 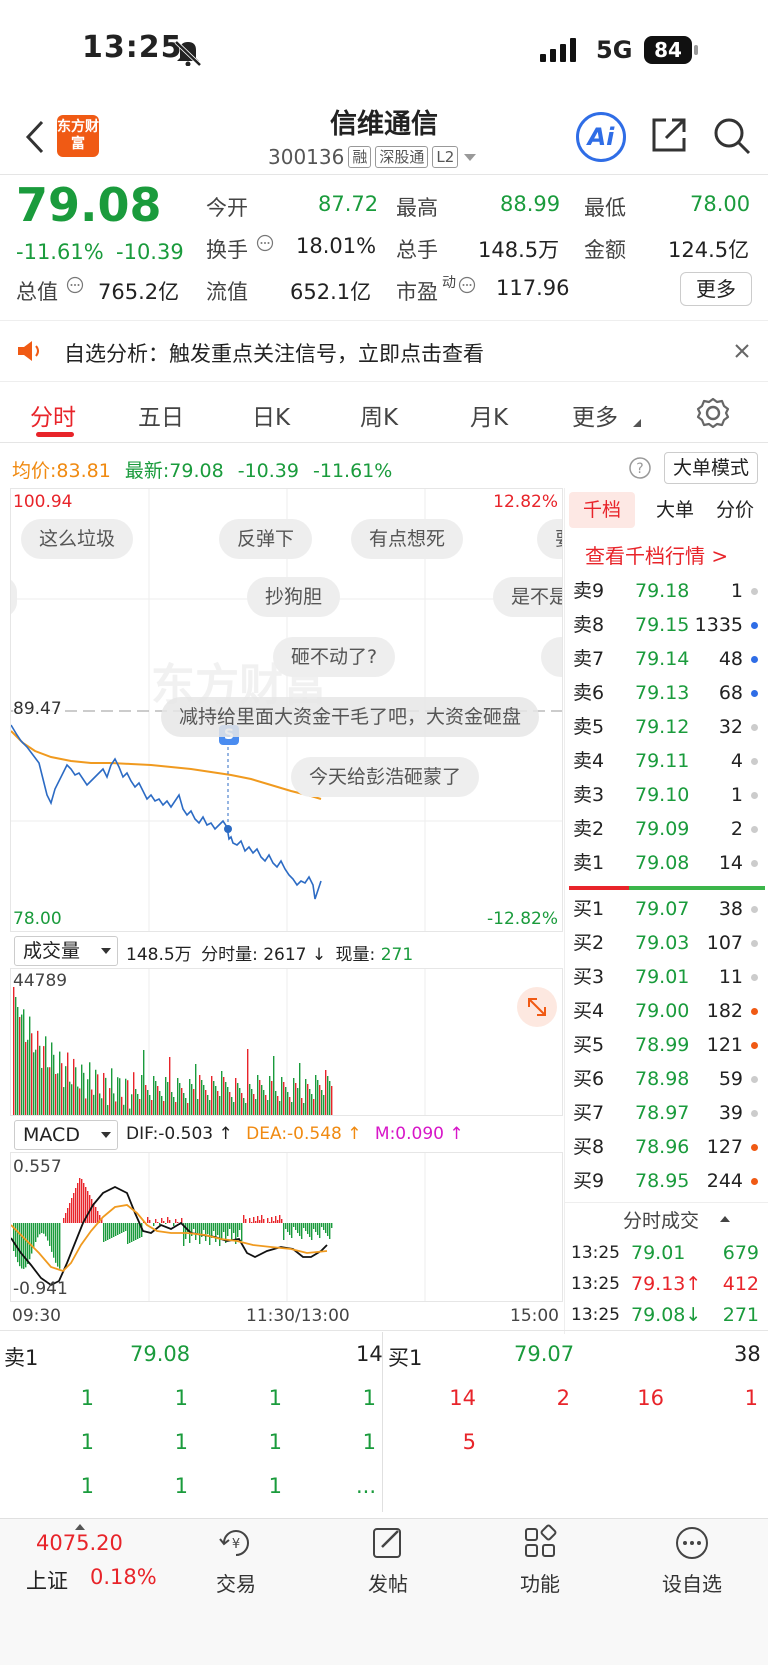 I want to click on tab-price-distribution: 分价, so click(x=735, y=510).